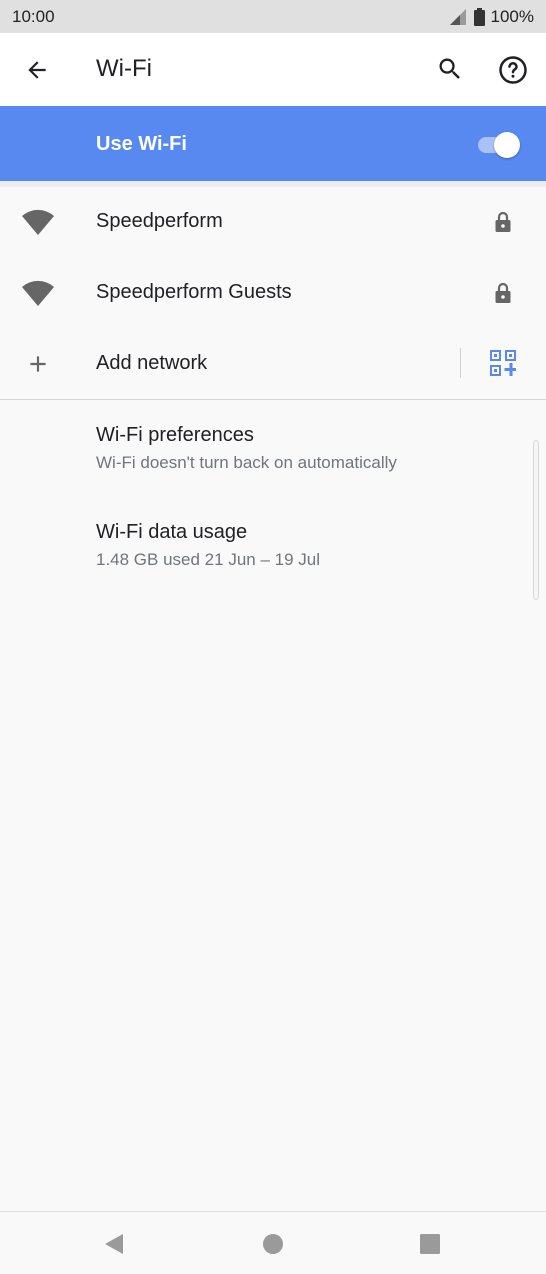 The height and width of the screenshot is (1274, 546). What do you see at coordinates (273, 363) in the screenshot?
I see `add-network-row: Add network` at bounding box center [273, 363].